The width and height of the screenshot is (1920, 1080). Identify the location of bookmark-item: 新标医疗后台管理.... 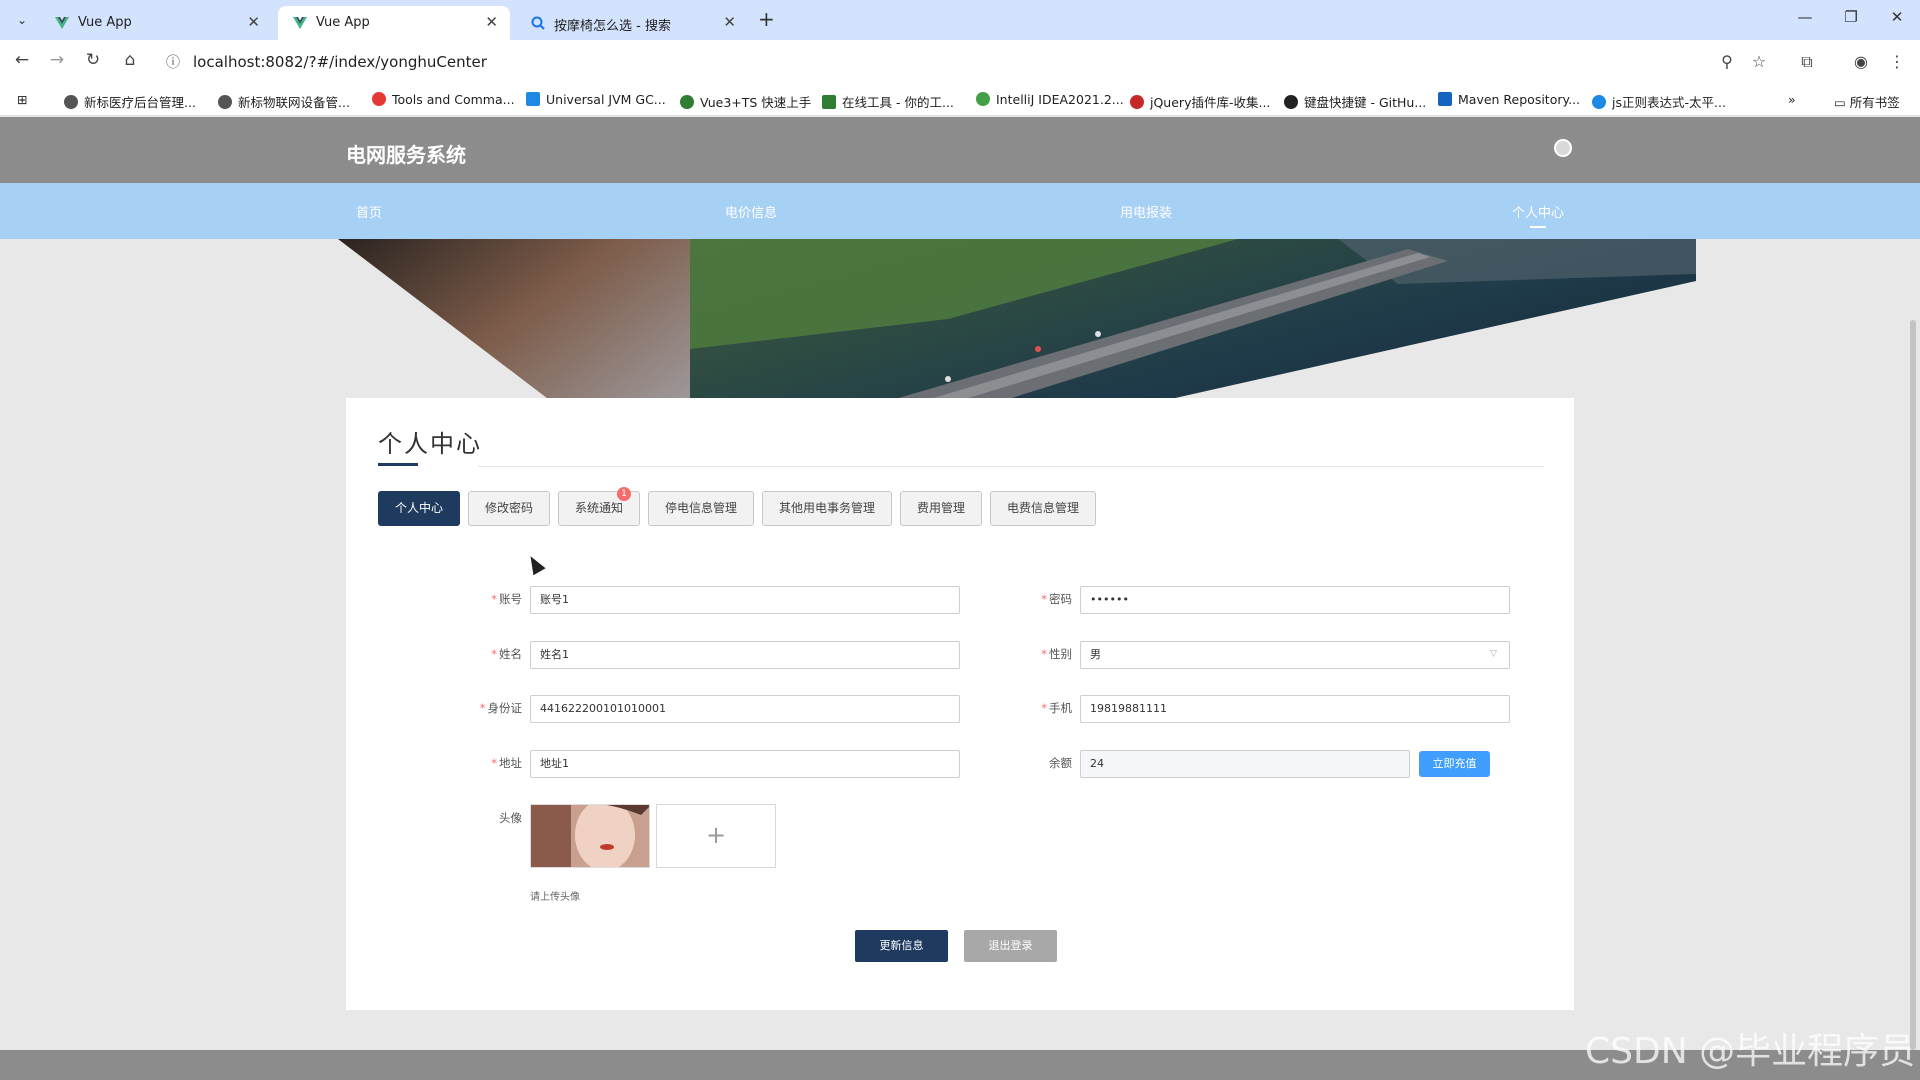
(130, 101).